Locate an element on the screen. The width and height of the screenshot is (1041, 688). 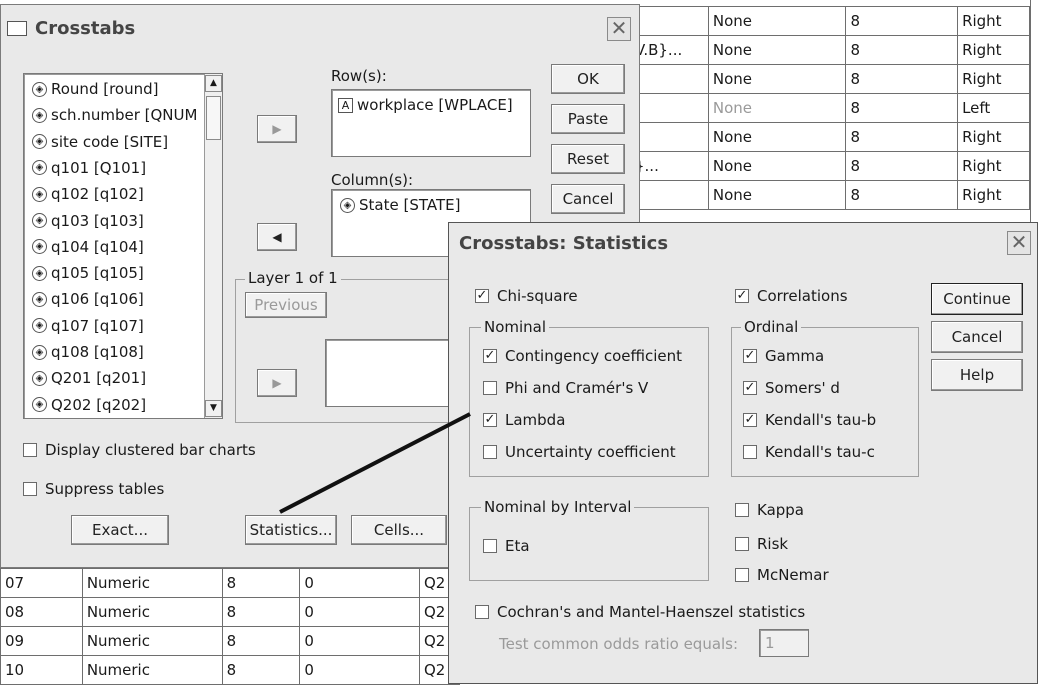
variable-list-item: ◈ Q202 [q202] is located at coordinates (89, 405).